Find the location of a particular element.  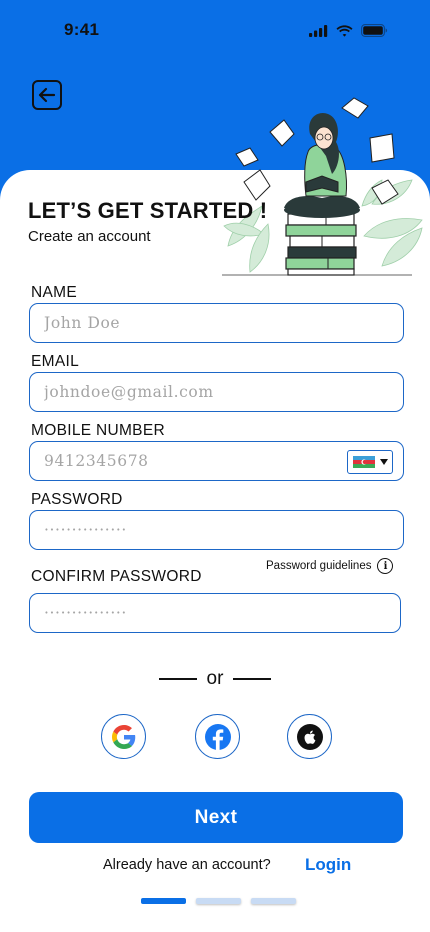

name-label: NAME is located at coordinates (54, 292).